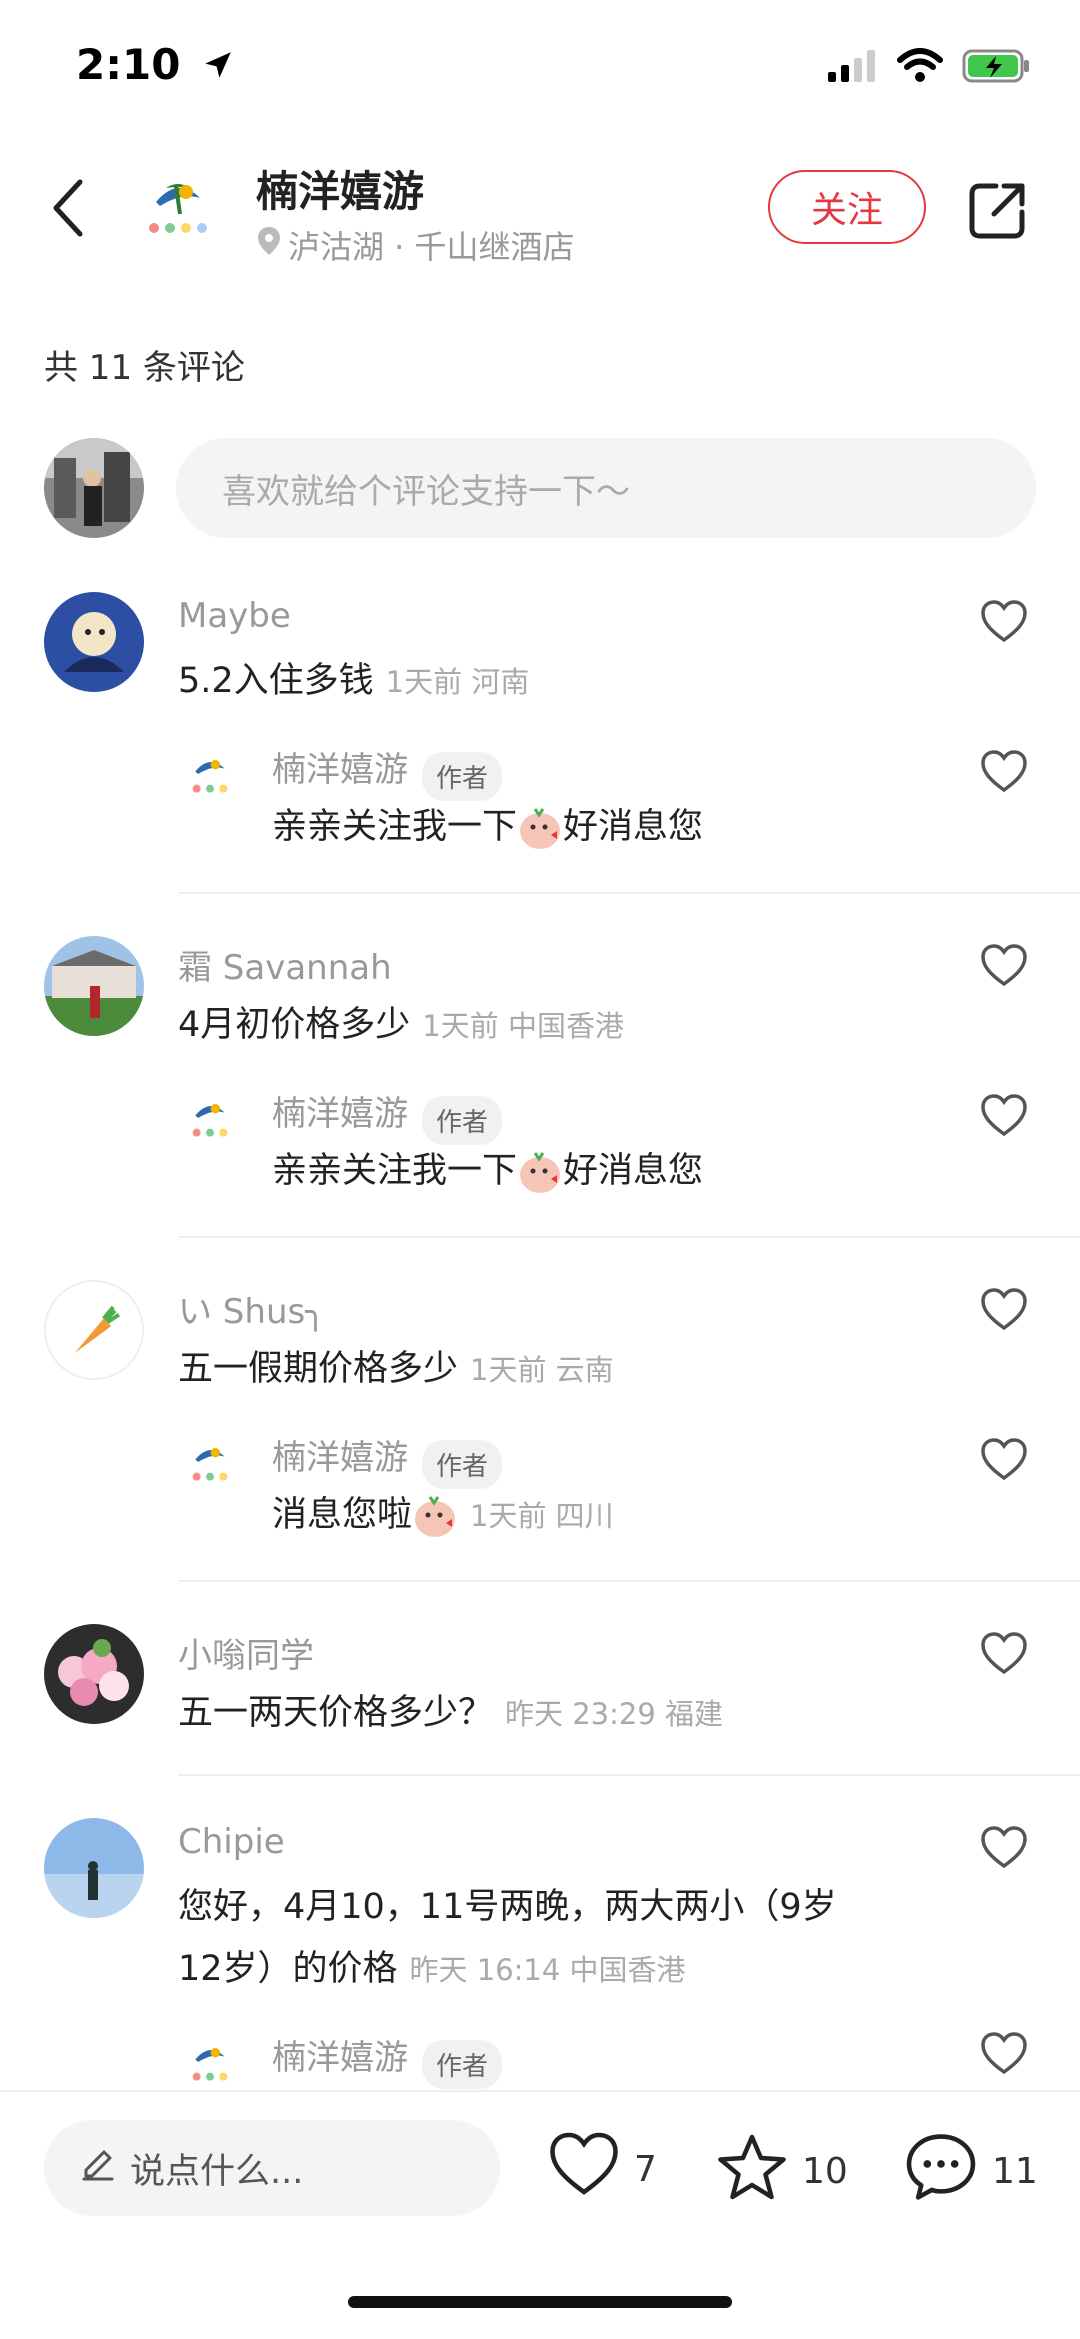 The width and height of the screenshot is (1080, 2339). I want to click on like-button: 7, so click(602, 2169).